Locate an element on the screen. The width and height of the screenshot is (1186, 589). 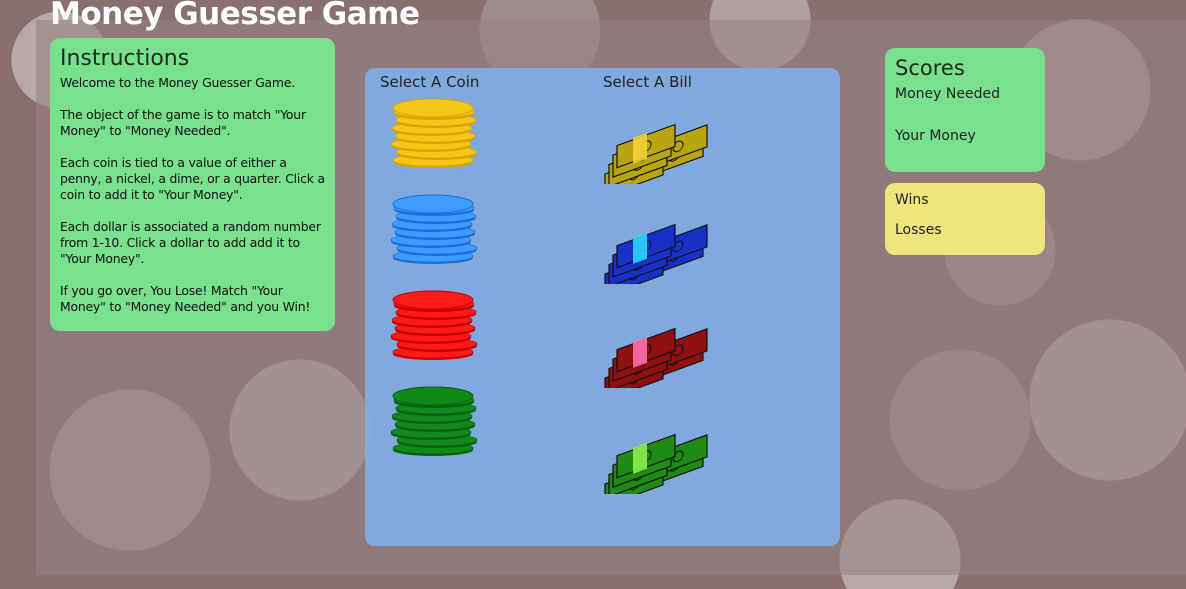
red-coin-stack-icon is located at coordinates (433, 330).